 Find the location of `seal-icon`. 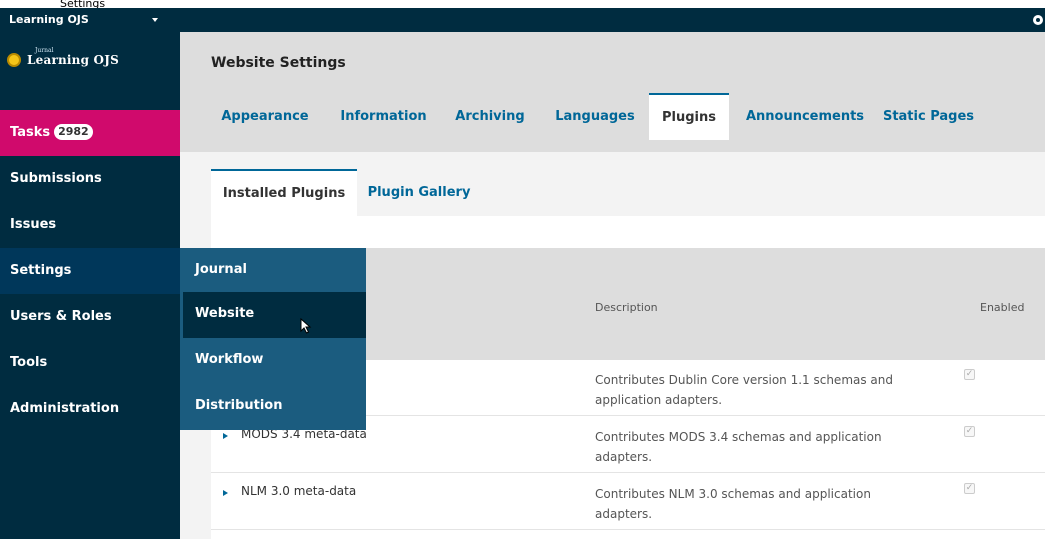

seal-icon is located at coordinates (14, 60).